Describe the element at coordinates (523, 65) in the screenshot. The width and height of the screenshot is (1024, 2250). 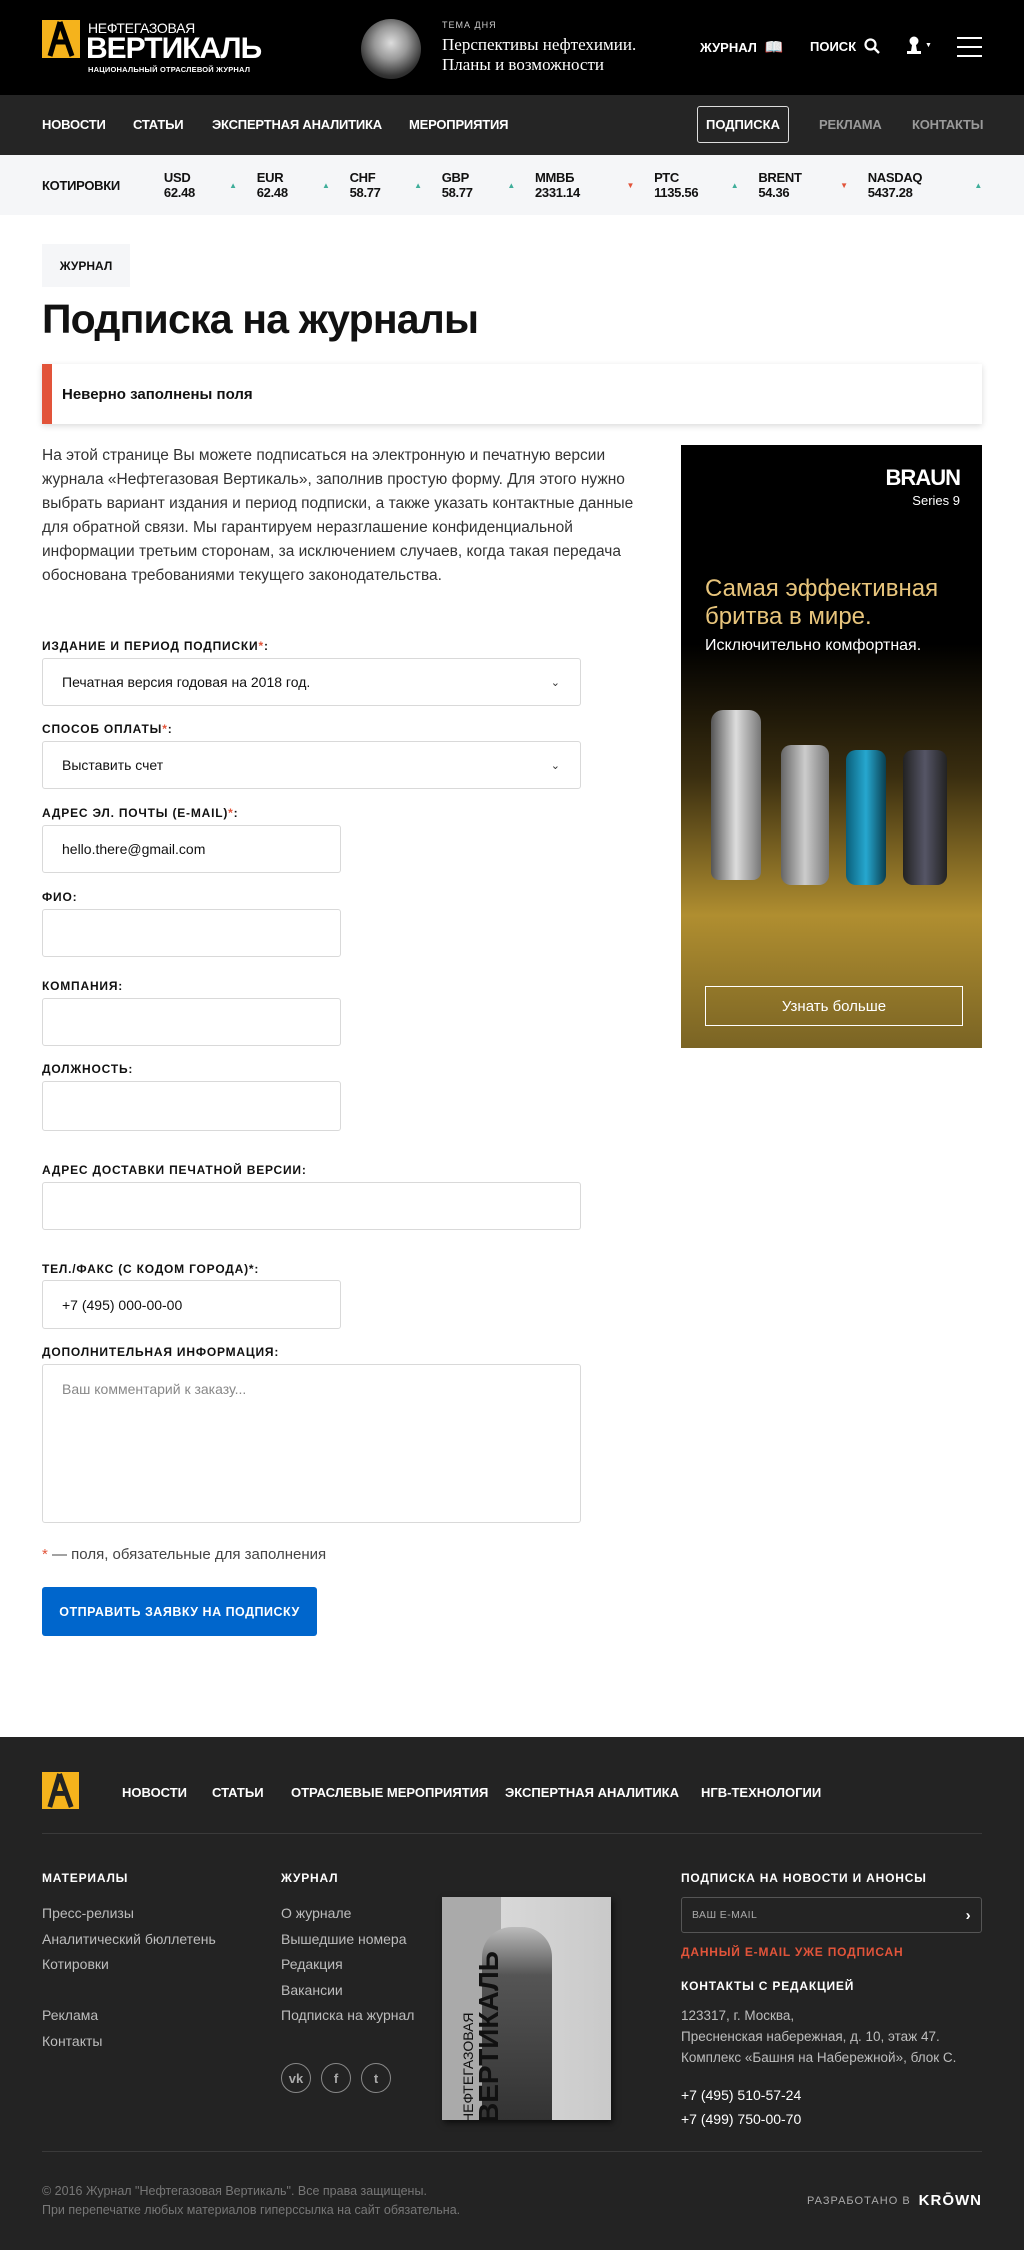
I see `topic-title-line2: Планы и возможности` at that location.